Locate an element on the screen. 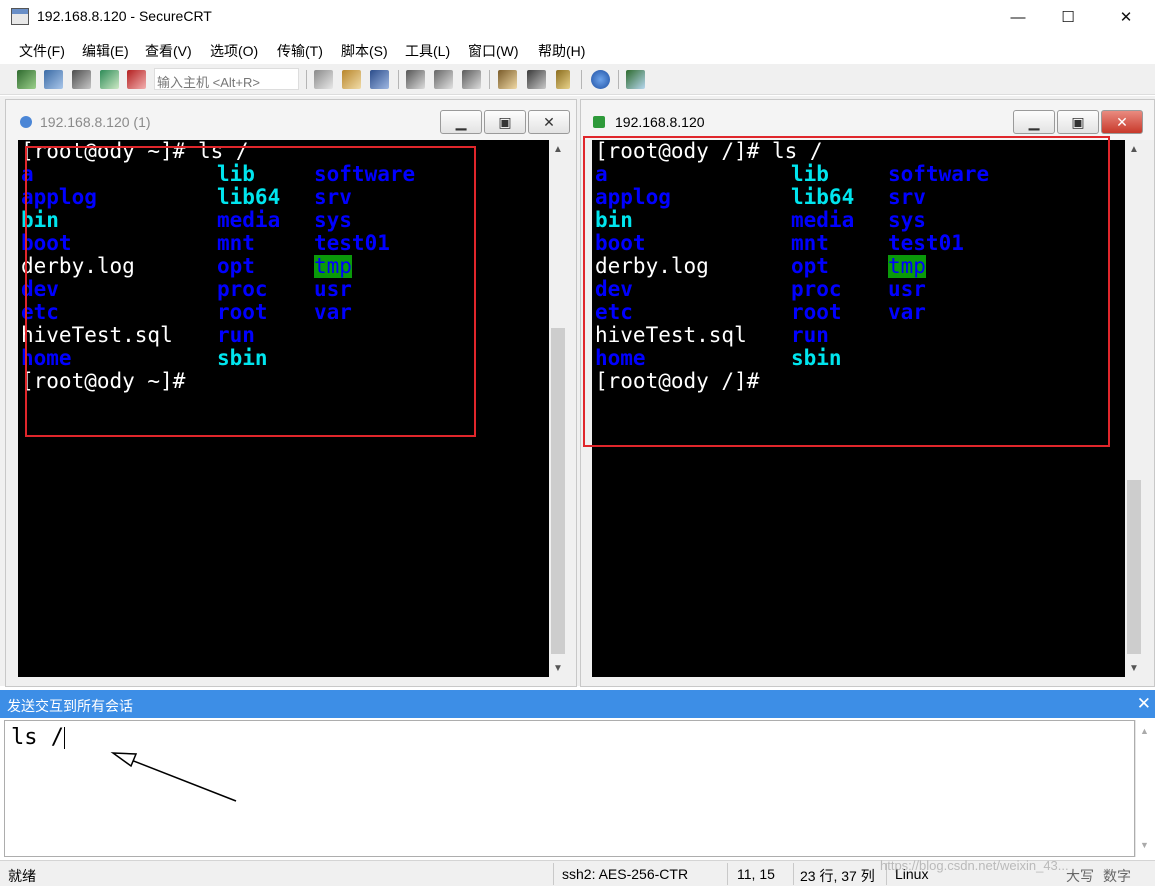 This screenshot has height=886, width=1155. paste-icon is located at coordinates (351, 79).